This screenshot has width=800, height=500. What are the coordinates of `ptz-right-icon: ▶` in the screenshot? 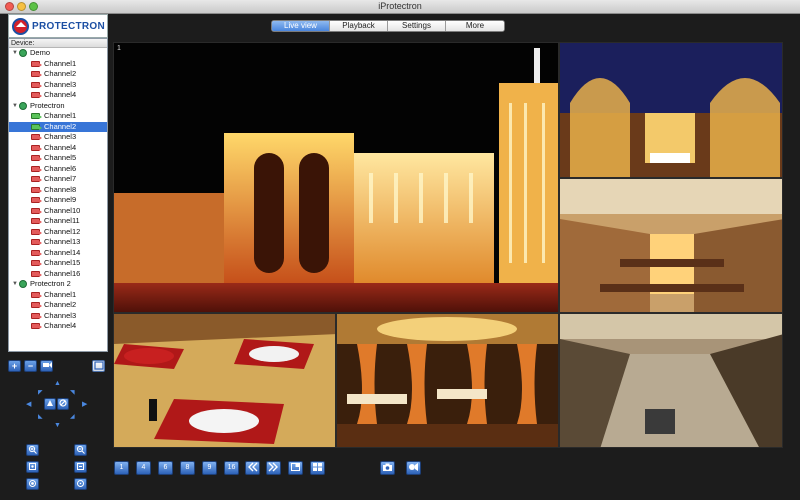 It's located at (84, 404).